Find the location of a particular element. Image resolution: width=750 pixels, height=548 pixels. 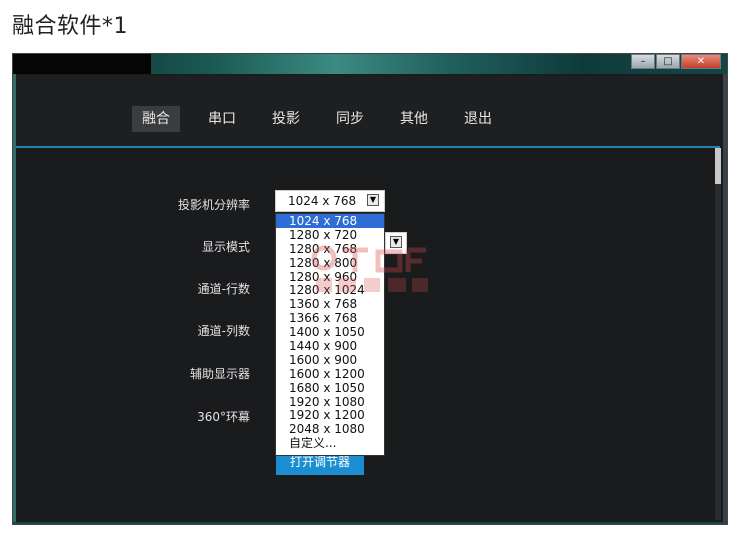

dropdown-option: 1280 x 768 is located at coordinates (330, 249).